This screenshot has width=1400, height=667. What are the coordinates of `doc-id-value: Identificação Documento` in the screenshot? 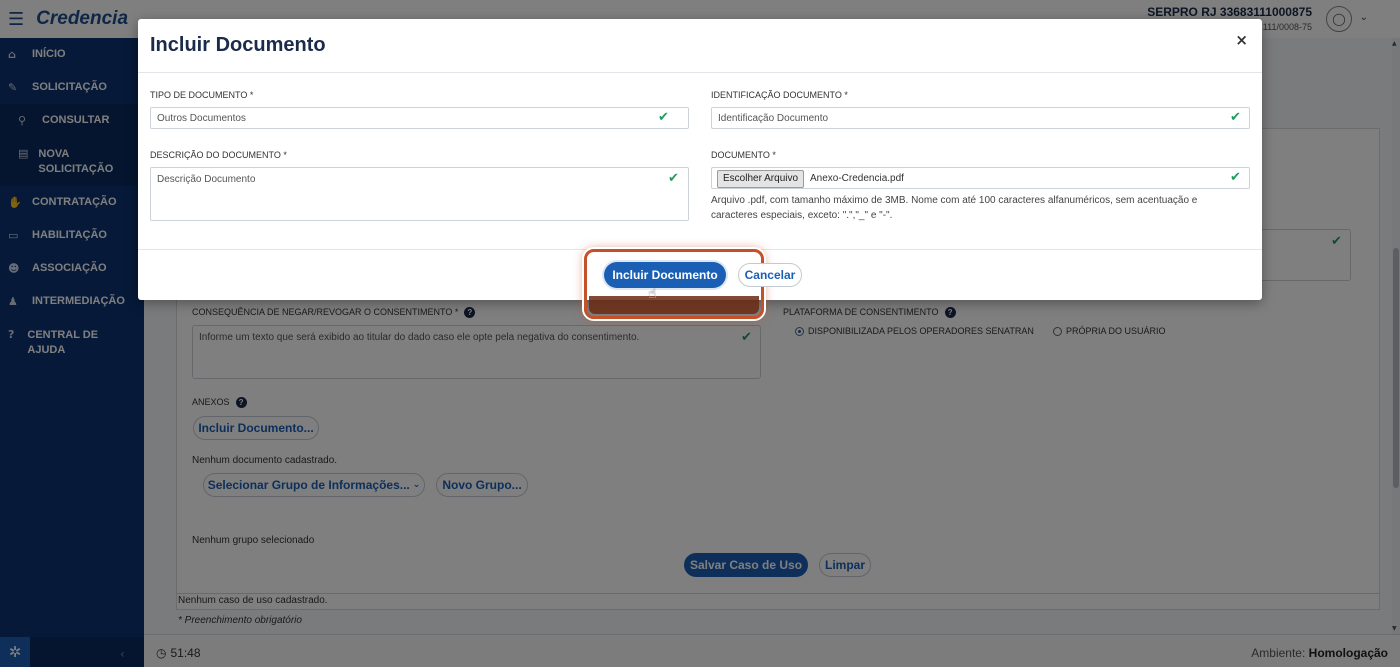 It's located at (773, 118).